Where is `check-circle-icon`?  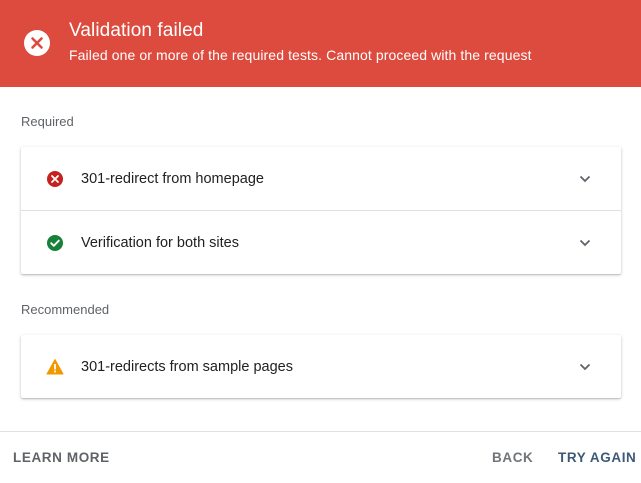 check-circle-icon is located at coordinates (55, 242).